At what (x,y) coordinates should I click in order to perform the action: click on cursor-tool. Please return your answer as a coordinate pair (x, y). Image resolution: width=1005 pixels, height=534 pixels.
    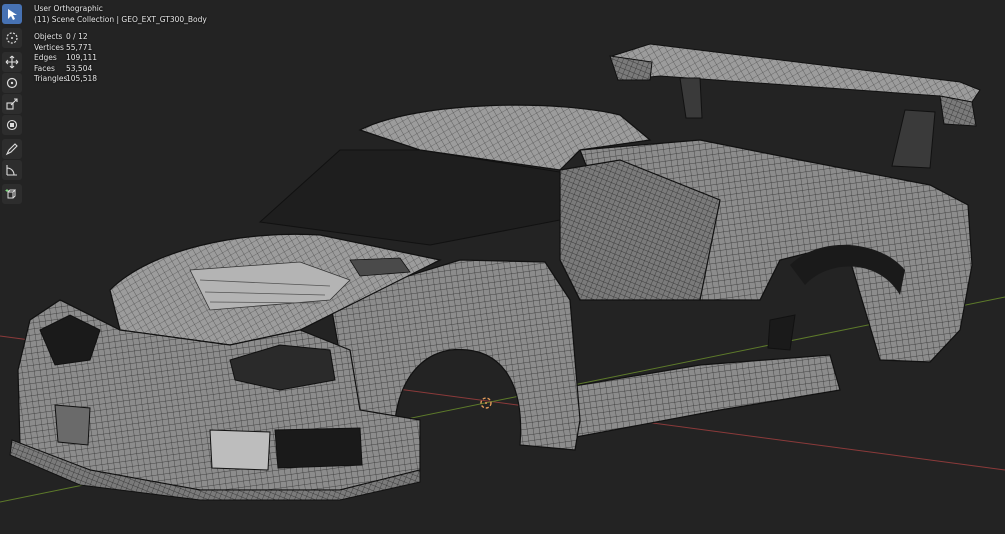
    Looking at the image, I should click on (12, 38).